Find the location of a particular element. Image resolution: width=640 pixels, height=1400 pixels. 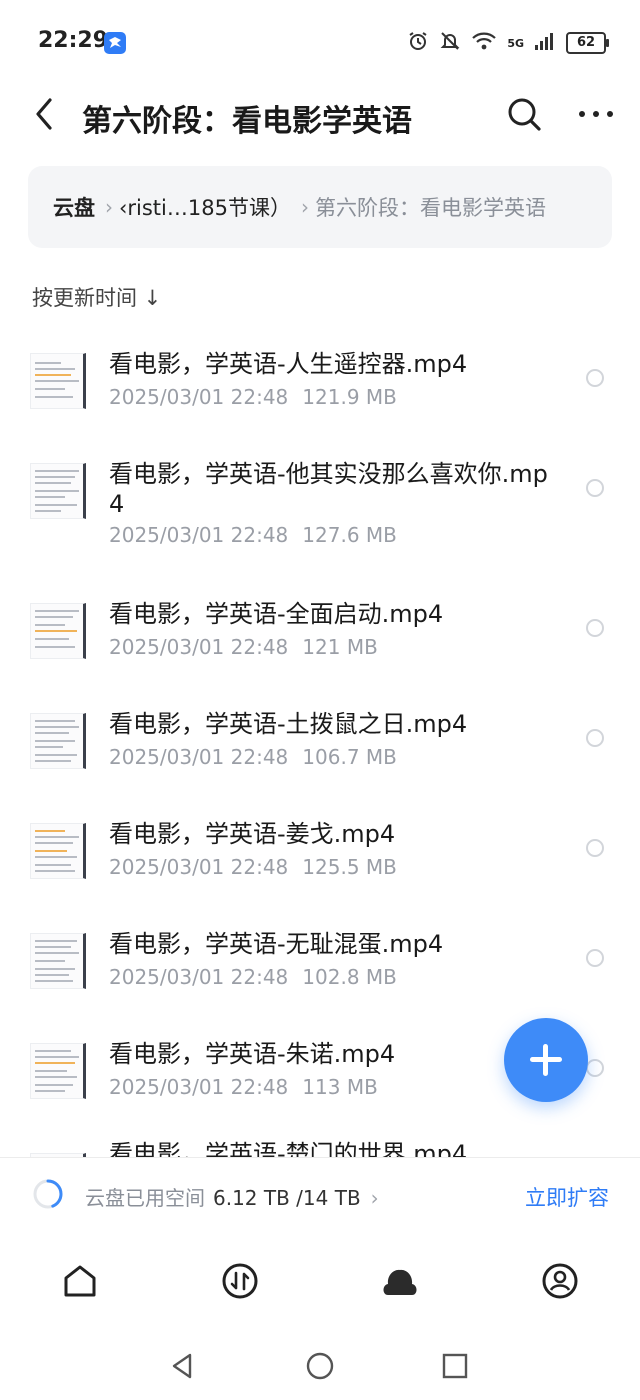

app-notification-icon is located at coordinates (115, 43).